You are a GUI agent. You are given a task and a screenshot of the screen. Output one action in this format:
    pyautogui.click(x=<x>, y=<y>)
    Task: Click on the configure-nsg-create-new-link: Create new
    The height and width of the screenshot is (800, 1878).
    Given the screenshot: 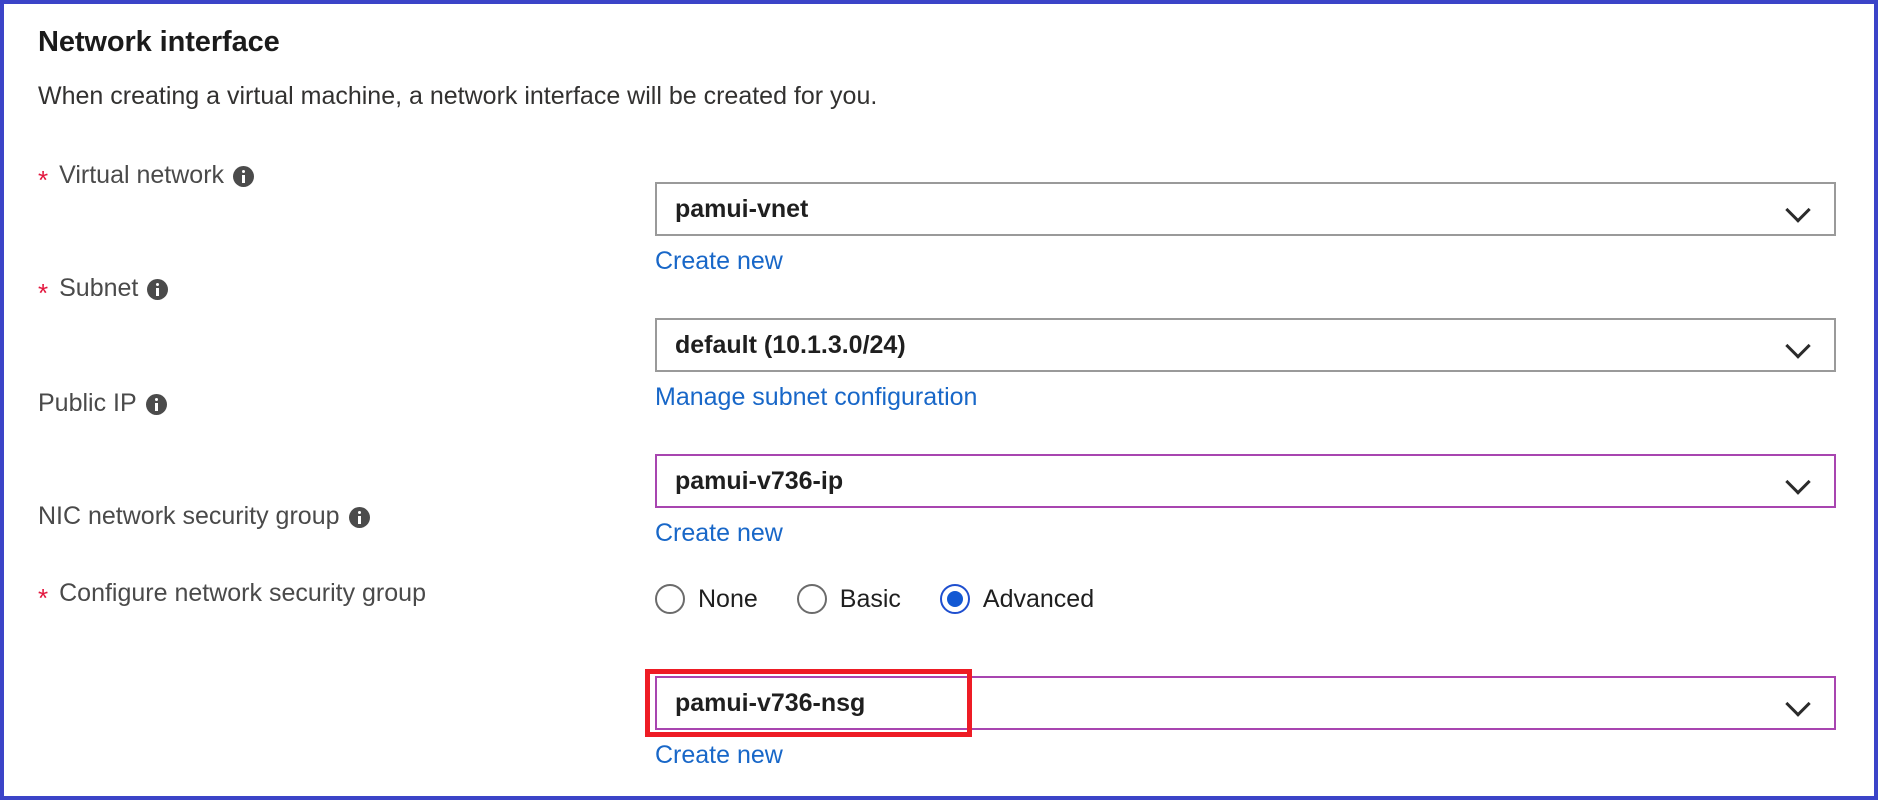 What is the action you would take?
    pyautogui.click(x=719, y=755)
    